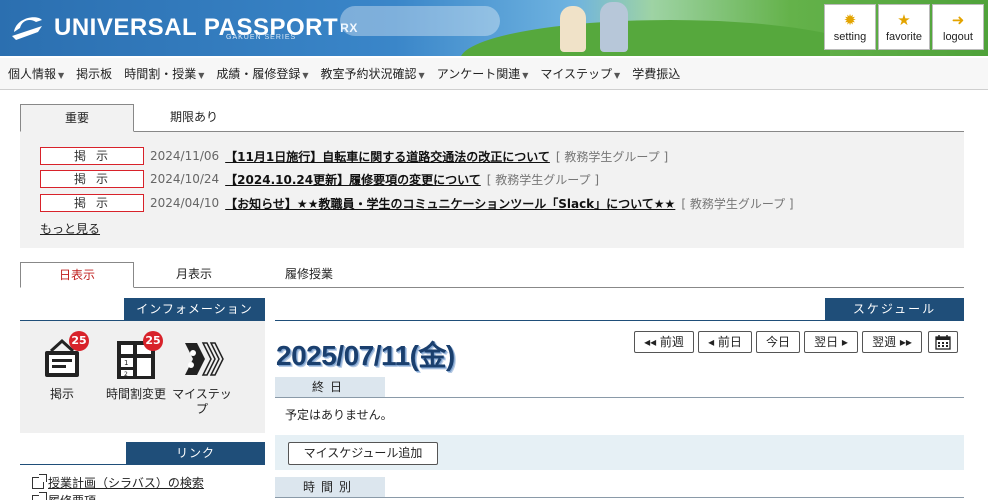 The image size is (988, 500). What do you see at coordinates (850, 19) in the screenshot?
I see `gear-icon: ✹` at bounding box center [850, 19].